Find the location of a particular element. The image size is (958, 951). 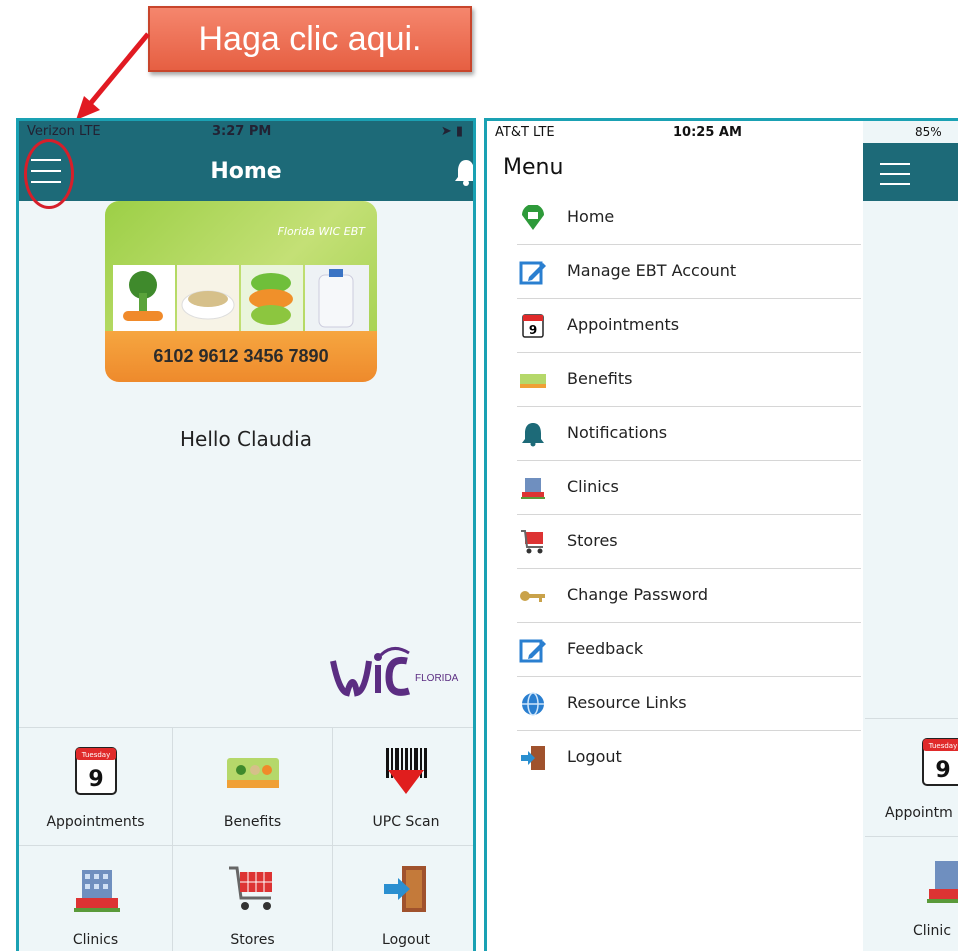

page-title: Home is located at coordinates (246, 171).